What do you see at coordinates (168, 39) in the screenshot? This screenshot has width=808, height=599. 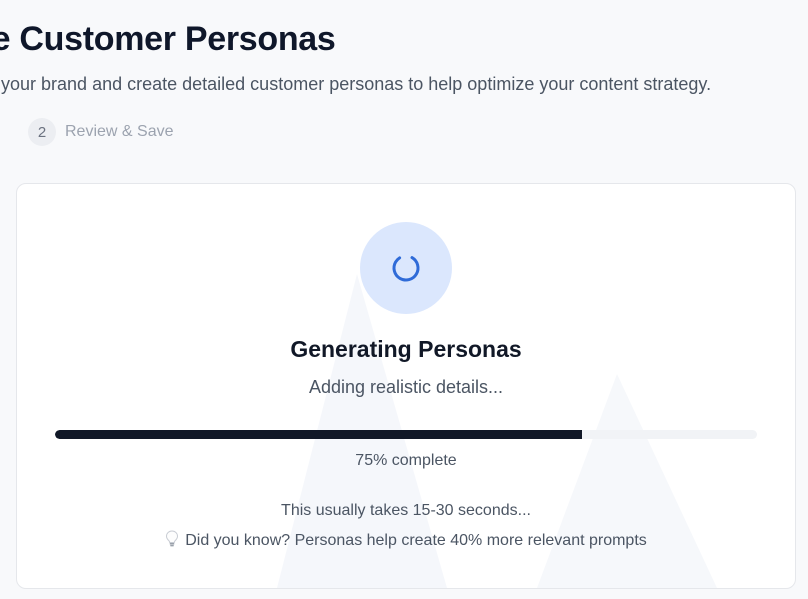 I see `page-title: ate Customer Personas` at bounding box center [168, 39].